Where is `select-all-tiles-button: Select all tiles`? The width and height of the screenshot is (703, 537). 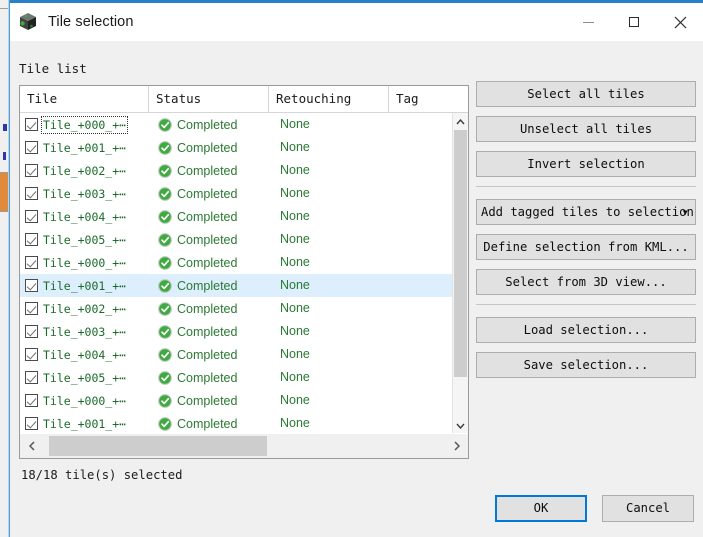
select-all-tiles-button: Select all tiles is located at coordinates (586, 94).